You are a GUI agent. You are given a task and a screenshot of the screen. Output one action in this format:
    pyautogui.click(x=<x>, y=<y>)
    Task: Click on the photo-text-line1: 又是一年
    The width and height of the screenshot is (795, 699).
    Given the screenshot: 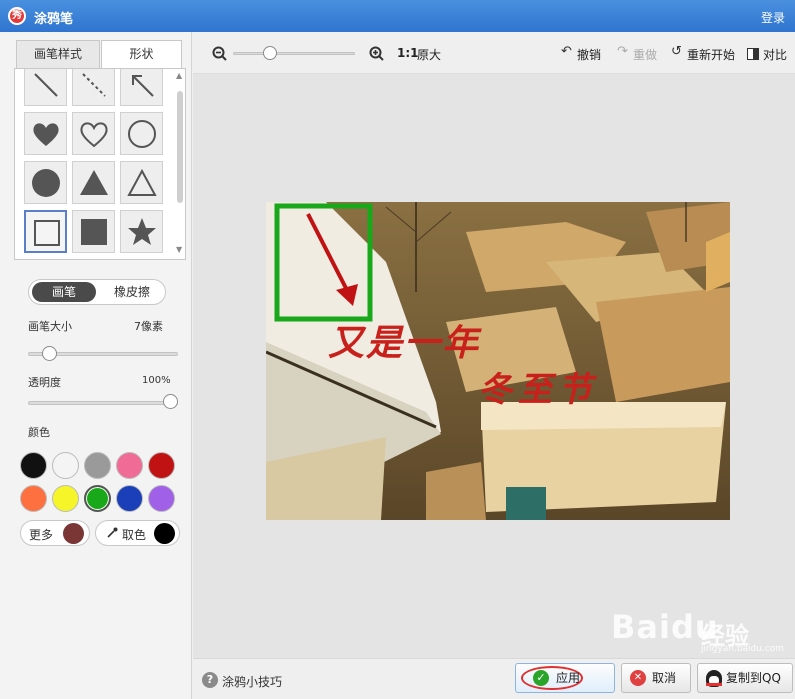 What is the action you would take?
    pyautogui.click(x=404, y=343)
    